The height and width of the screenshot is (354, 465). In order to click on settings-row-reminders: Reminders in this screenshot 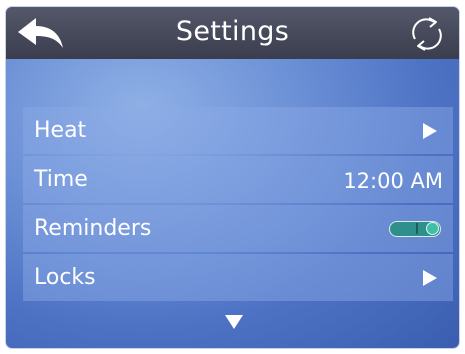, I will do `click(238, 228)`.